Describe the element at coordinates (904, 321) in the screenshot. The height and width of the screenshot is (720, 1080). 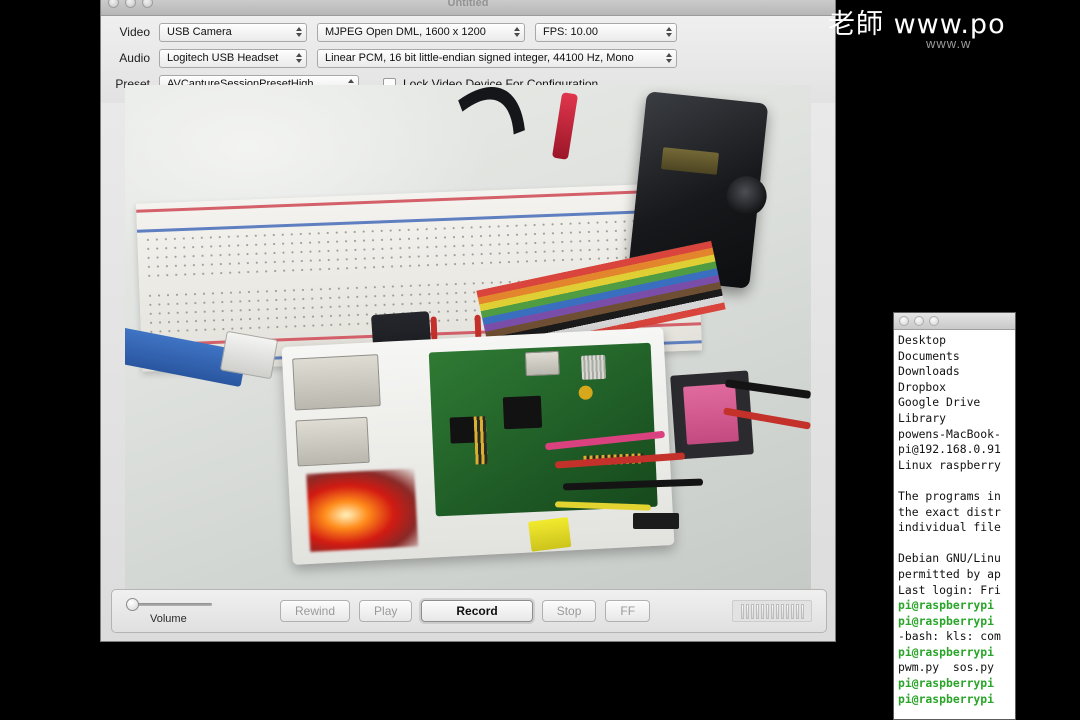
I see `close-icon` at that location.